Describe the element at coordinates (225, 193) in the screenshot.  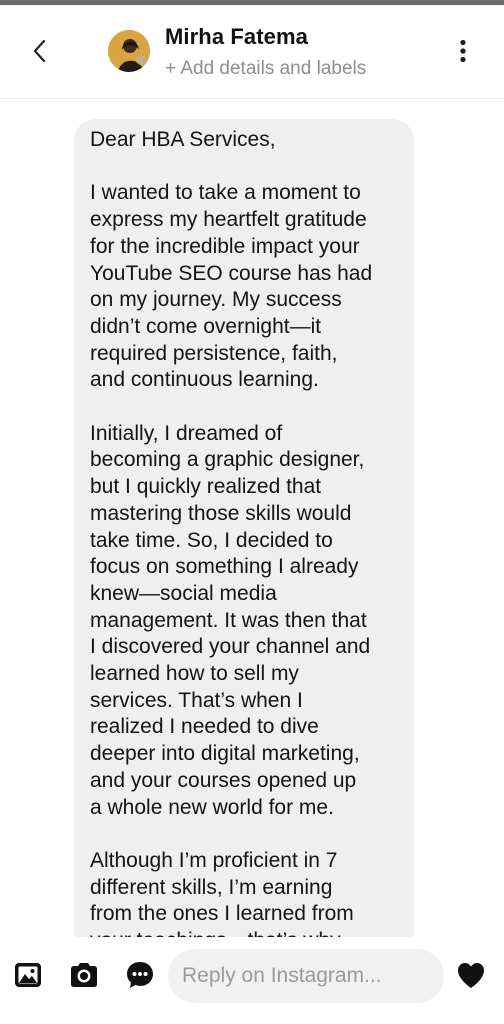
I see `message-line: I wanted to take a moment to` at that location.